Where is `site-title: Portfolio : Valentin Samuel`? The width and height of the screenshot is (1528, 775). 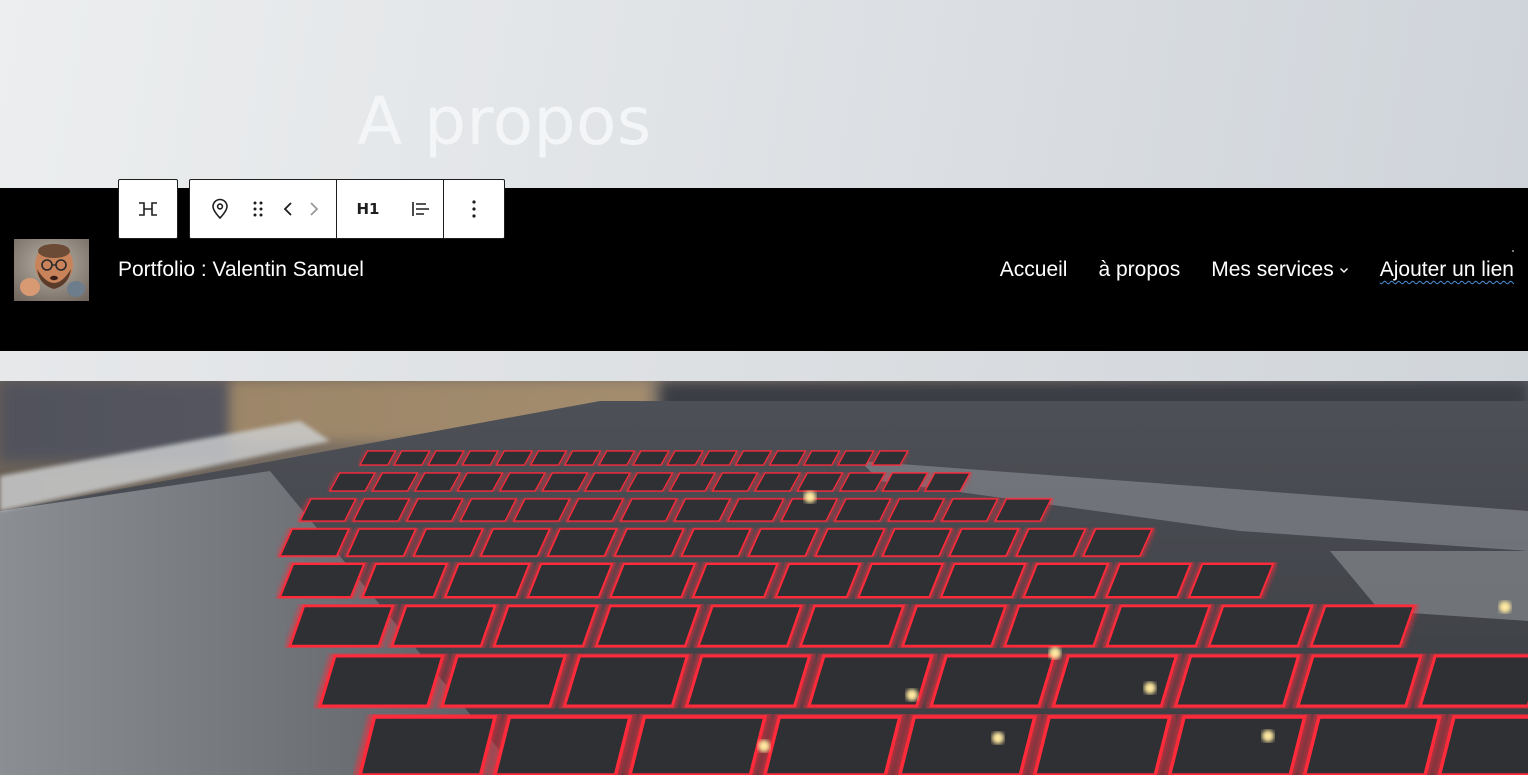 site-title: Portfolio : Valentin Samuel is located at coordinates (241, 270).